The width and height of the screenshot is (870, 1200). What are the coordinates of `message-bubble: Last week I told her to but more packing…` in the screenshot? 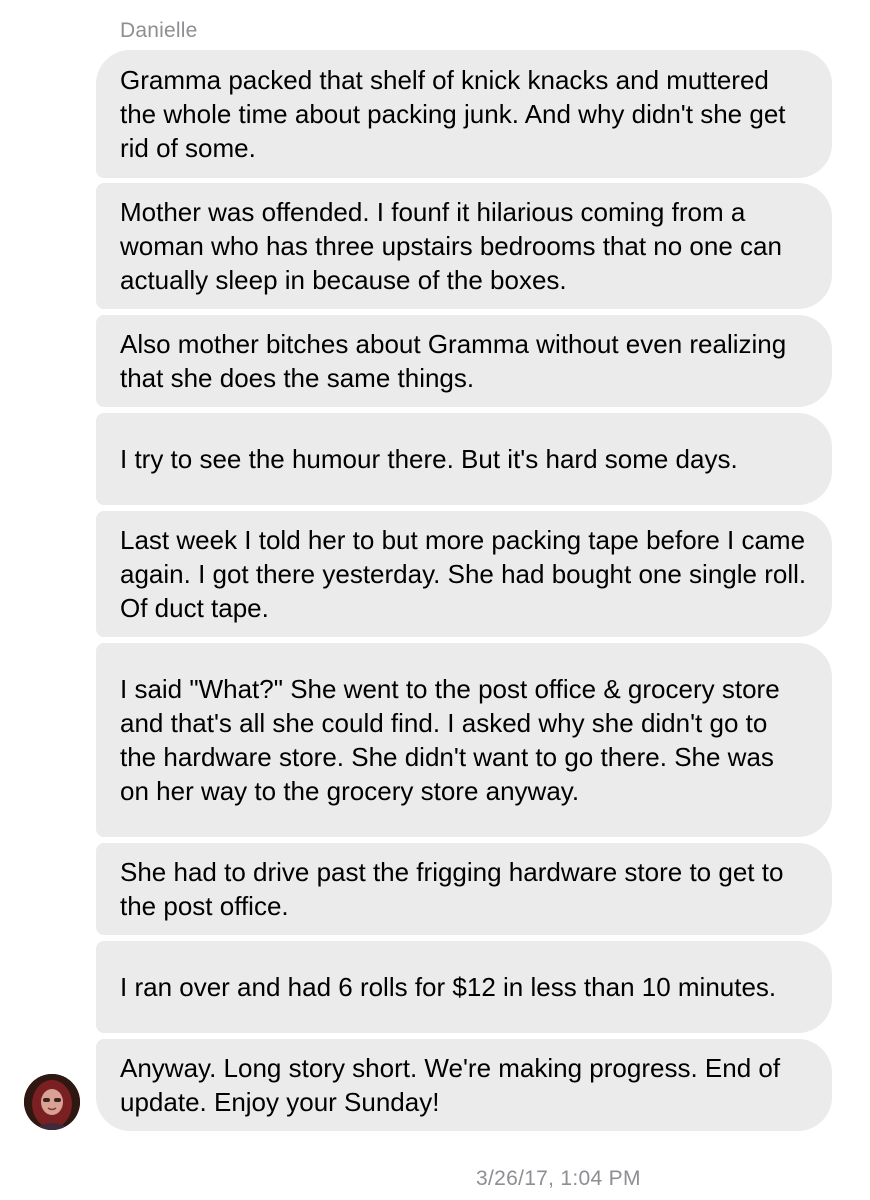 It's located at (464, 574).